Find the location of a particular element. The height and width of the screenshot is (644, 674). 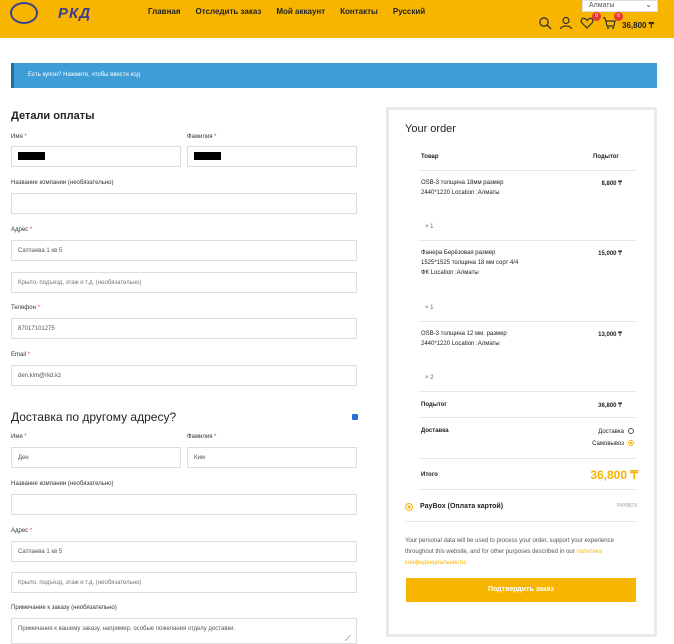

billing-first-name-input is located at coordinates (96, 156).